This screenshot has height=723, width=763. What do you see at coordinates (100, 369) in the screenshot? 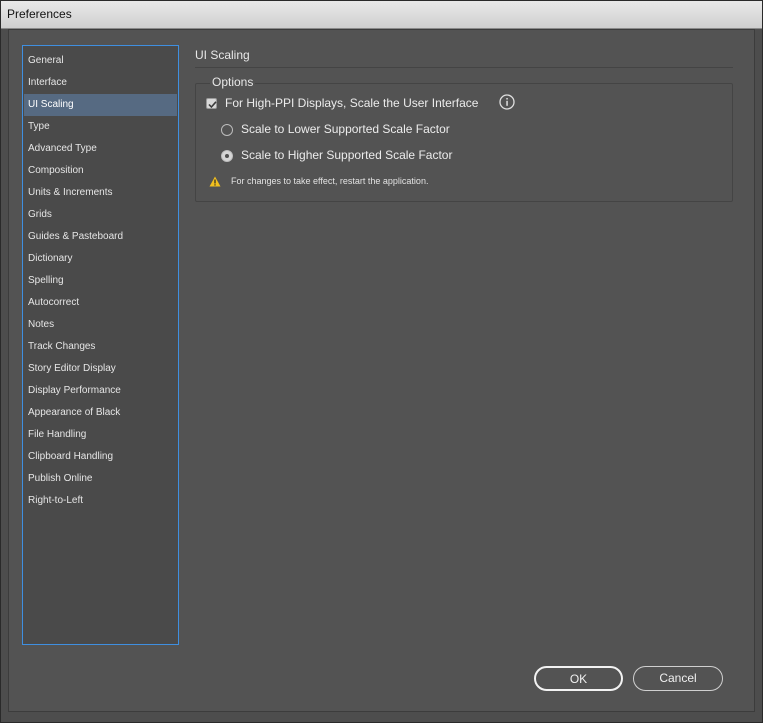
I see `sidebar-item-story-editor-display: Story Editor Display` at bounding box center [100, 369].